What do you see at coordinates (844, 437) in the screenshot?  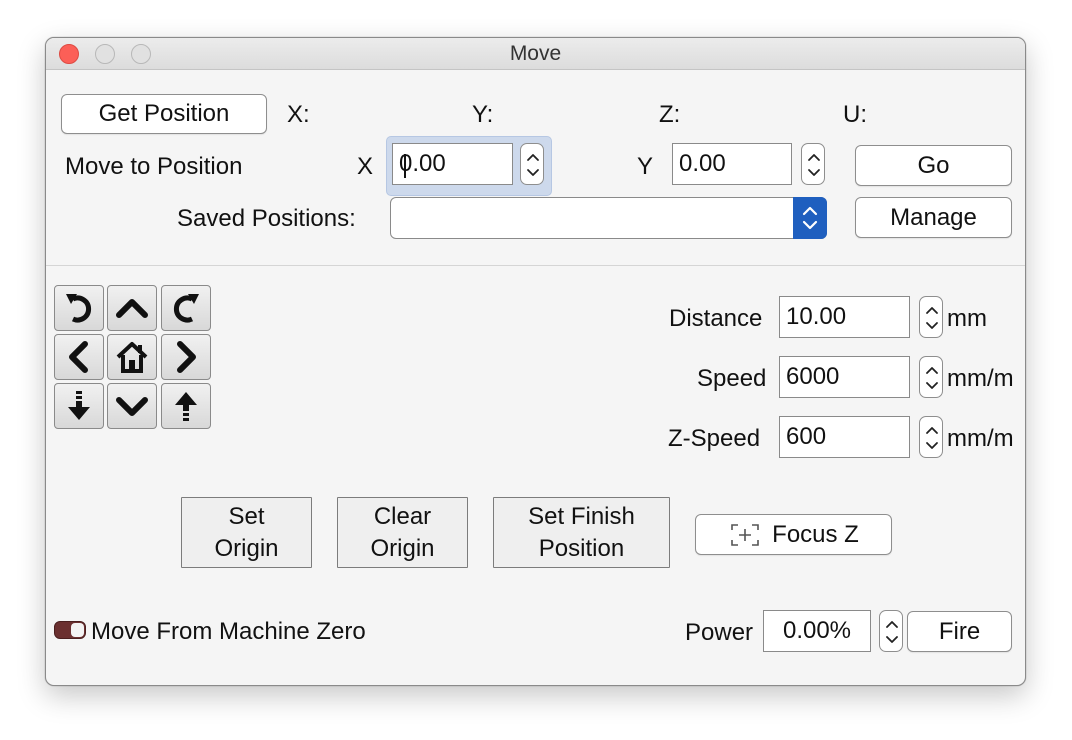 I see `z-speed-input: 600` at bounding box center [844, 437].